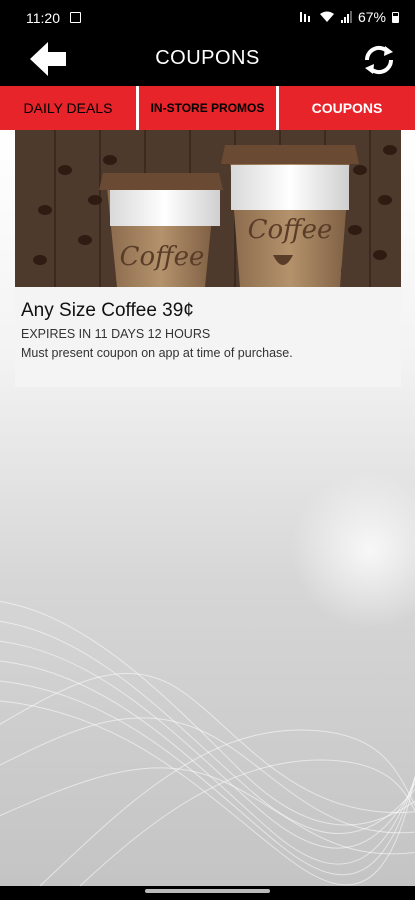 The width and height of the screenshot is (415, 900). I want to click on page-title: COUPONS, so click(207, 58).